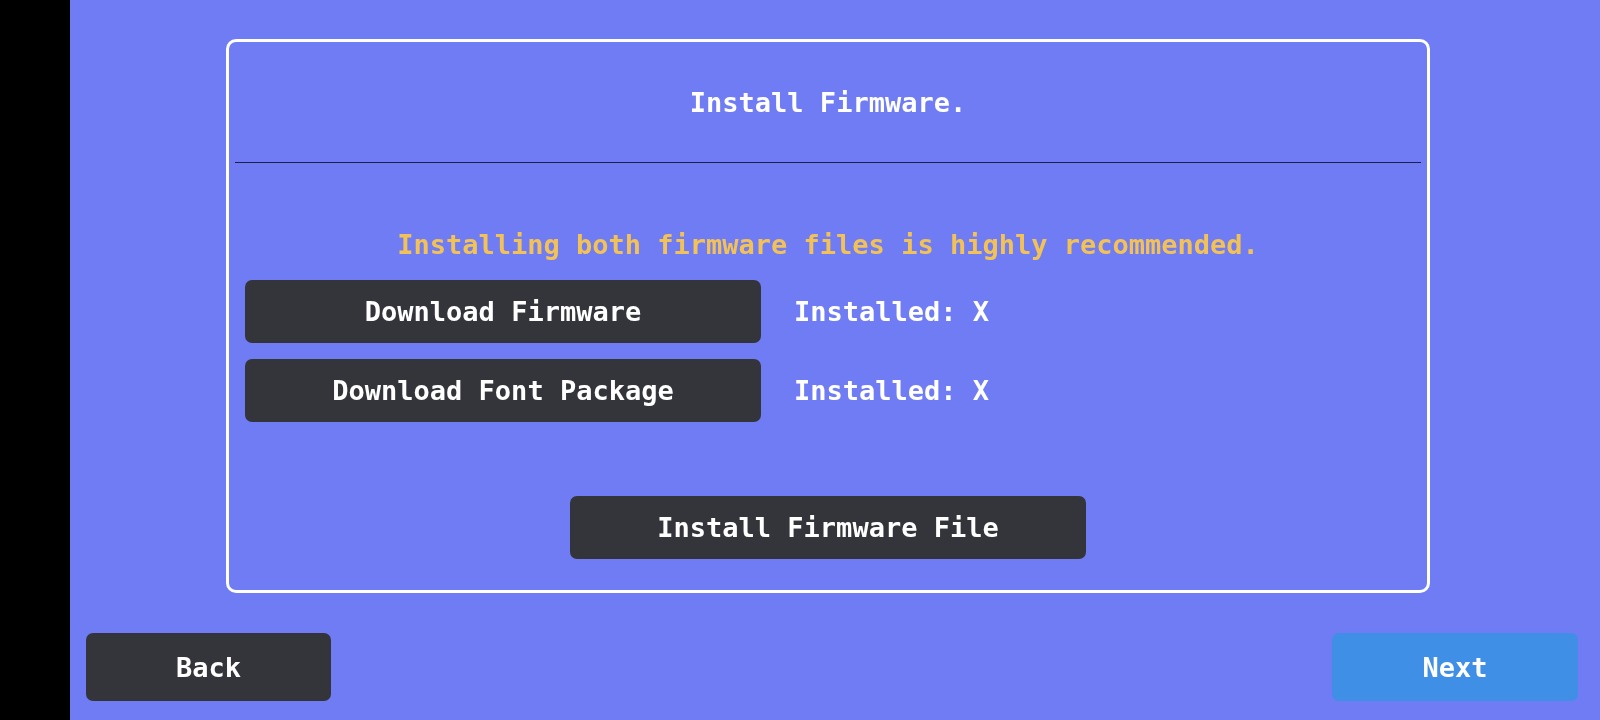  Describe the element at coordinates (828, 527) in the screenshot. I see `install-firmware-button: Install Firmware File` at that location.